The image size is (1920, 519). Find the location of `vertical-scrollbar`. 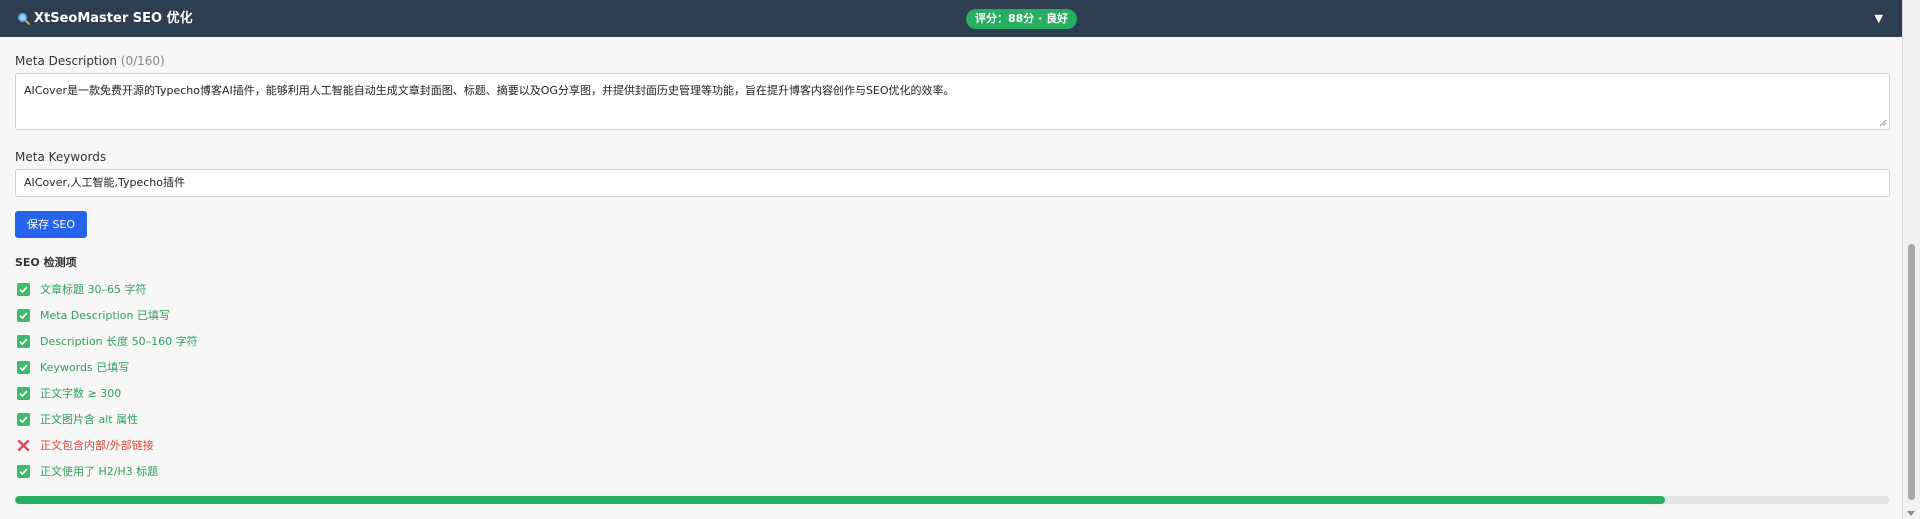

vertical-scrollbar is located at coordinates (1911, 259).